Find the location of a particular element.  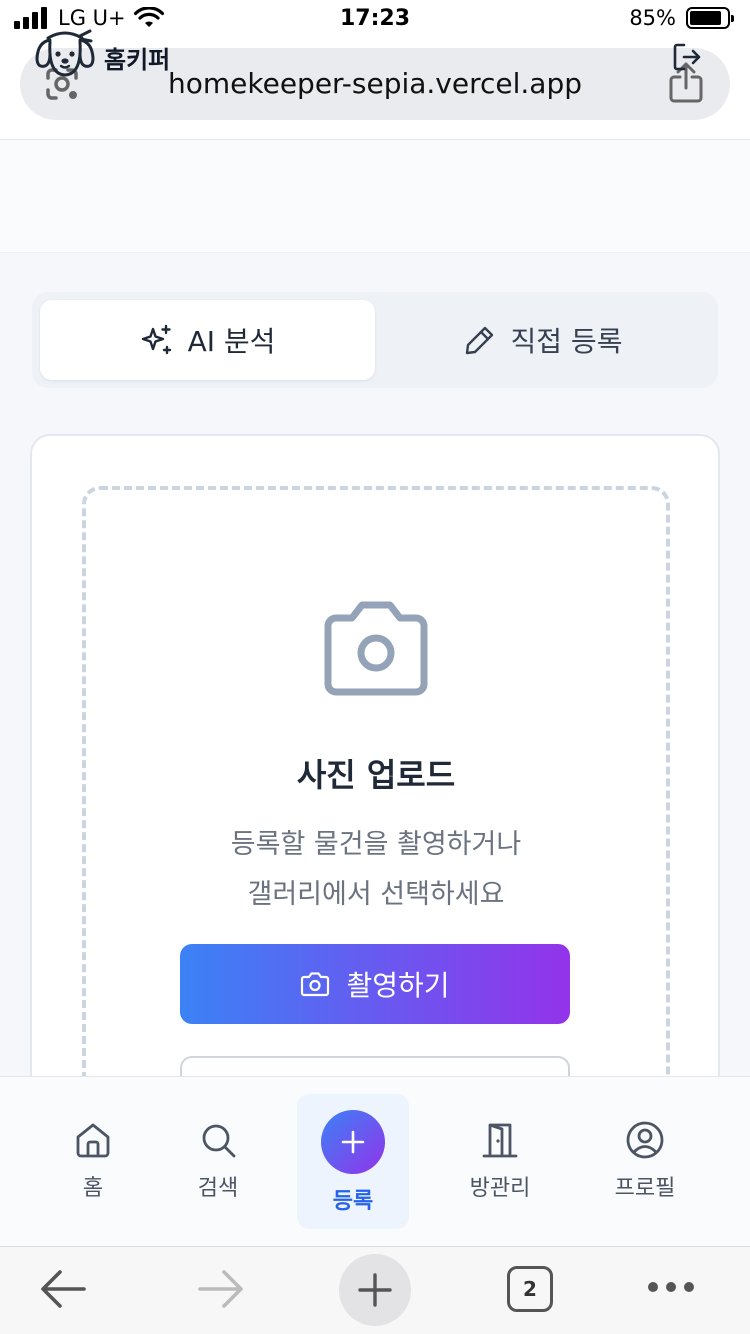

nav-item-profile: 프로필 is located at coordinates (645, 1161).